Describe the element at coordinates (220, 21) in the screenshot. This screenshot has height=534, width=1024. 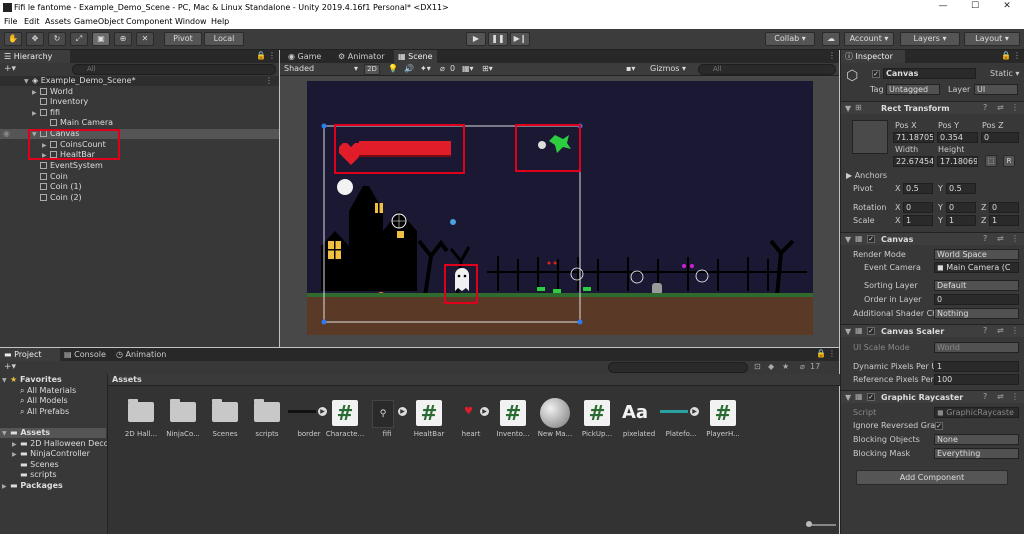
I see `menu-help: Help` at that location.